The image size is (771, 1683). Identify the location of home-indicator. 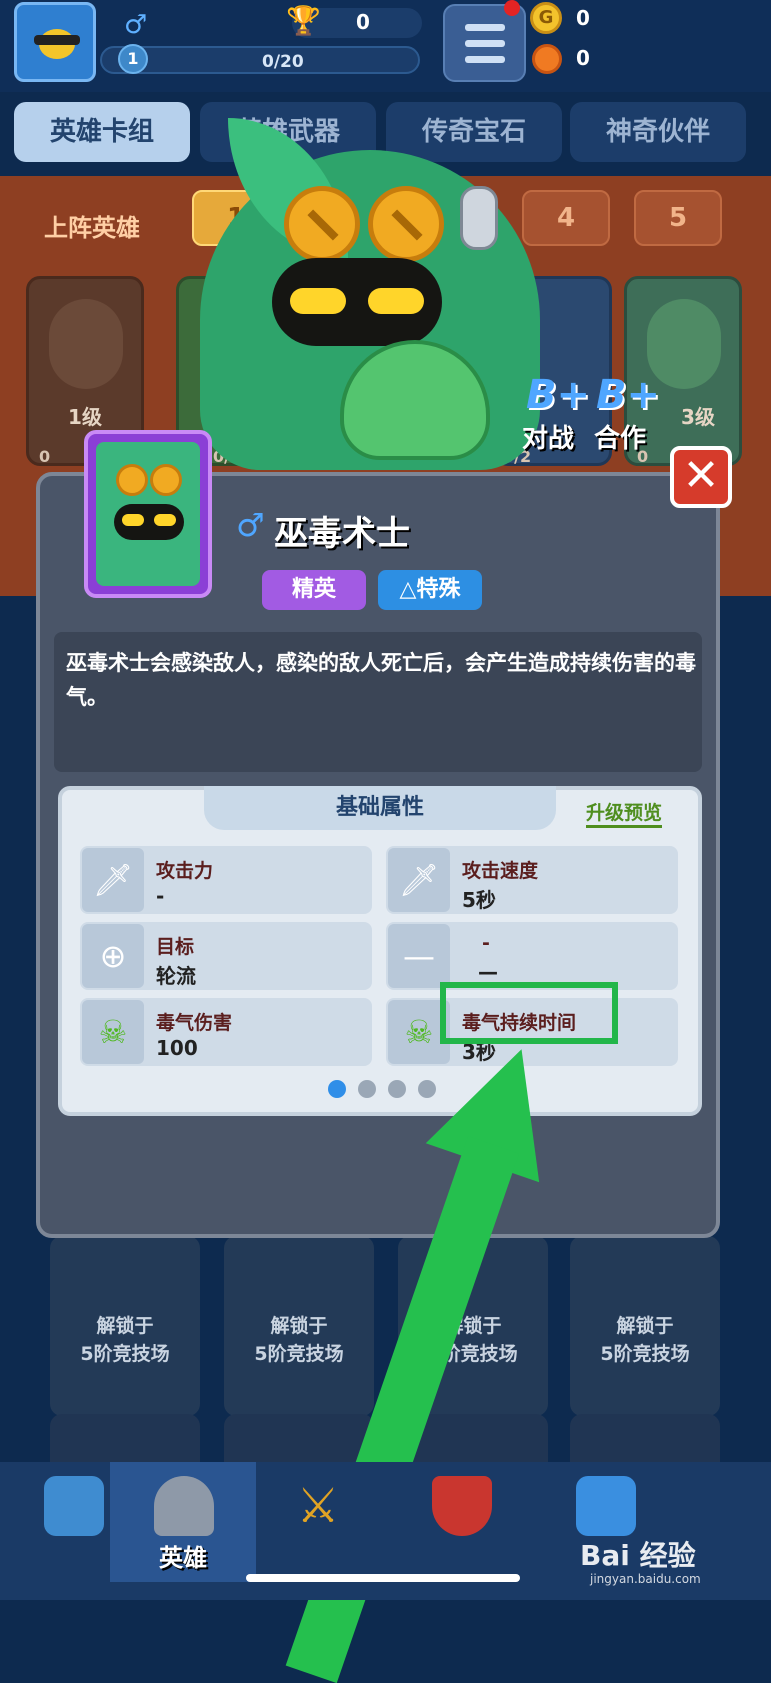
(383, 1578).